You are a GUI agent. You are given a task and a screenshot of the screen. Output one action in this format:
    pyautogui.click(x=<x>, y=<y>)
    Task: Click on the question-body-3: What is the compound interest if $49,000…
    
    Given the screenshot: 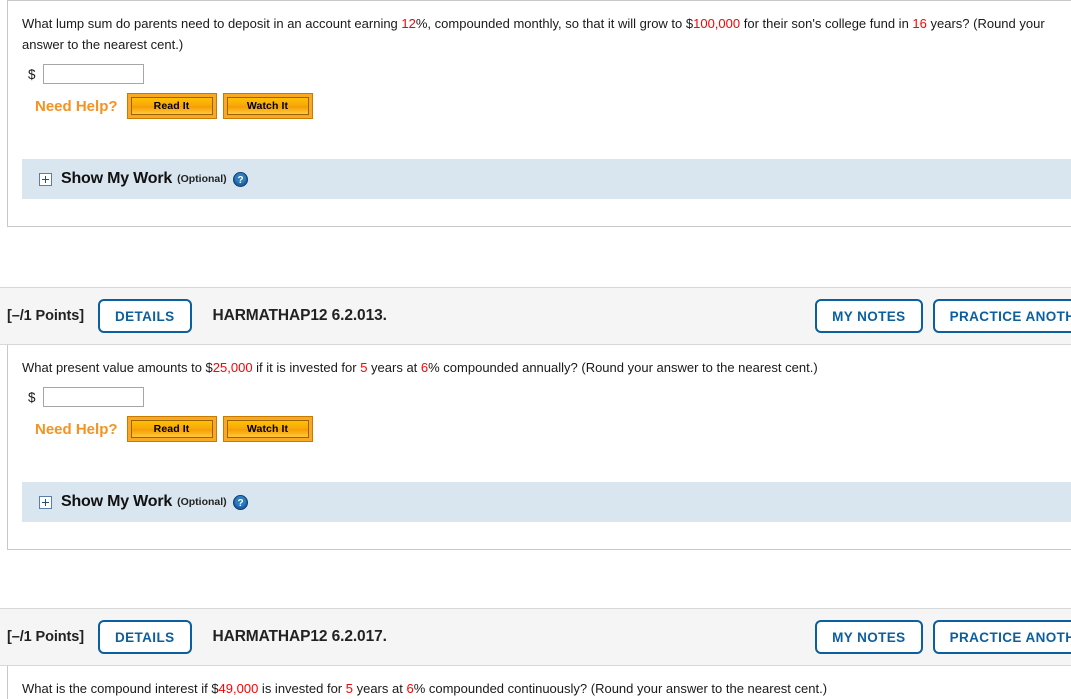 What is the action you would take?
    pyautogui.click(x=539, y=682)
    